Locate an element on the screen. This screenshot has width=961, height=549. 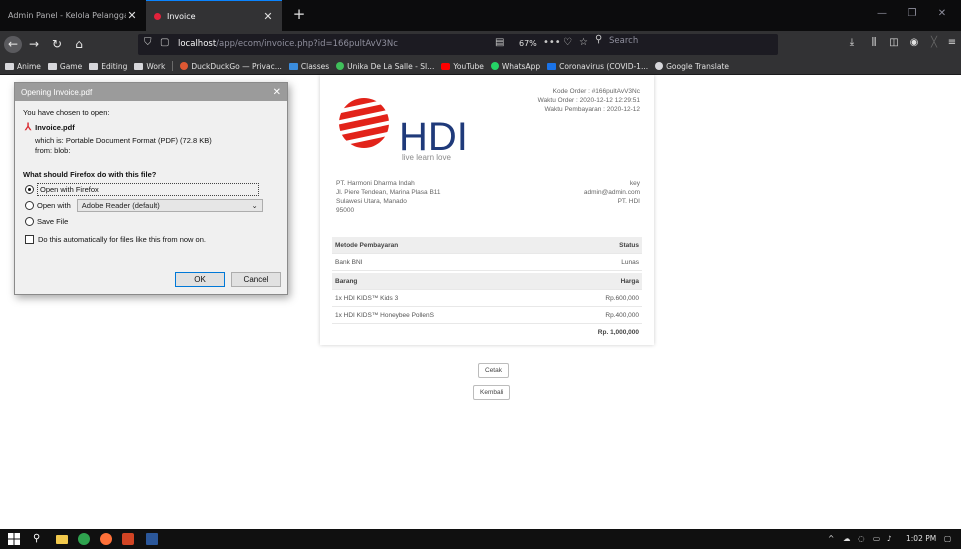
print-button: Cetak is located at coordinates (493, 370).